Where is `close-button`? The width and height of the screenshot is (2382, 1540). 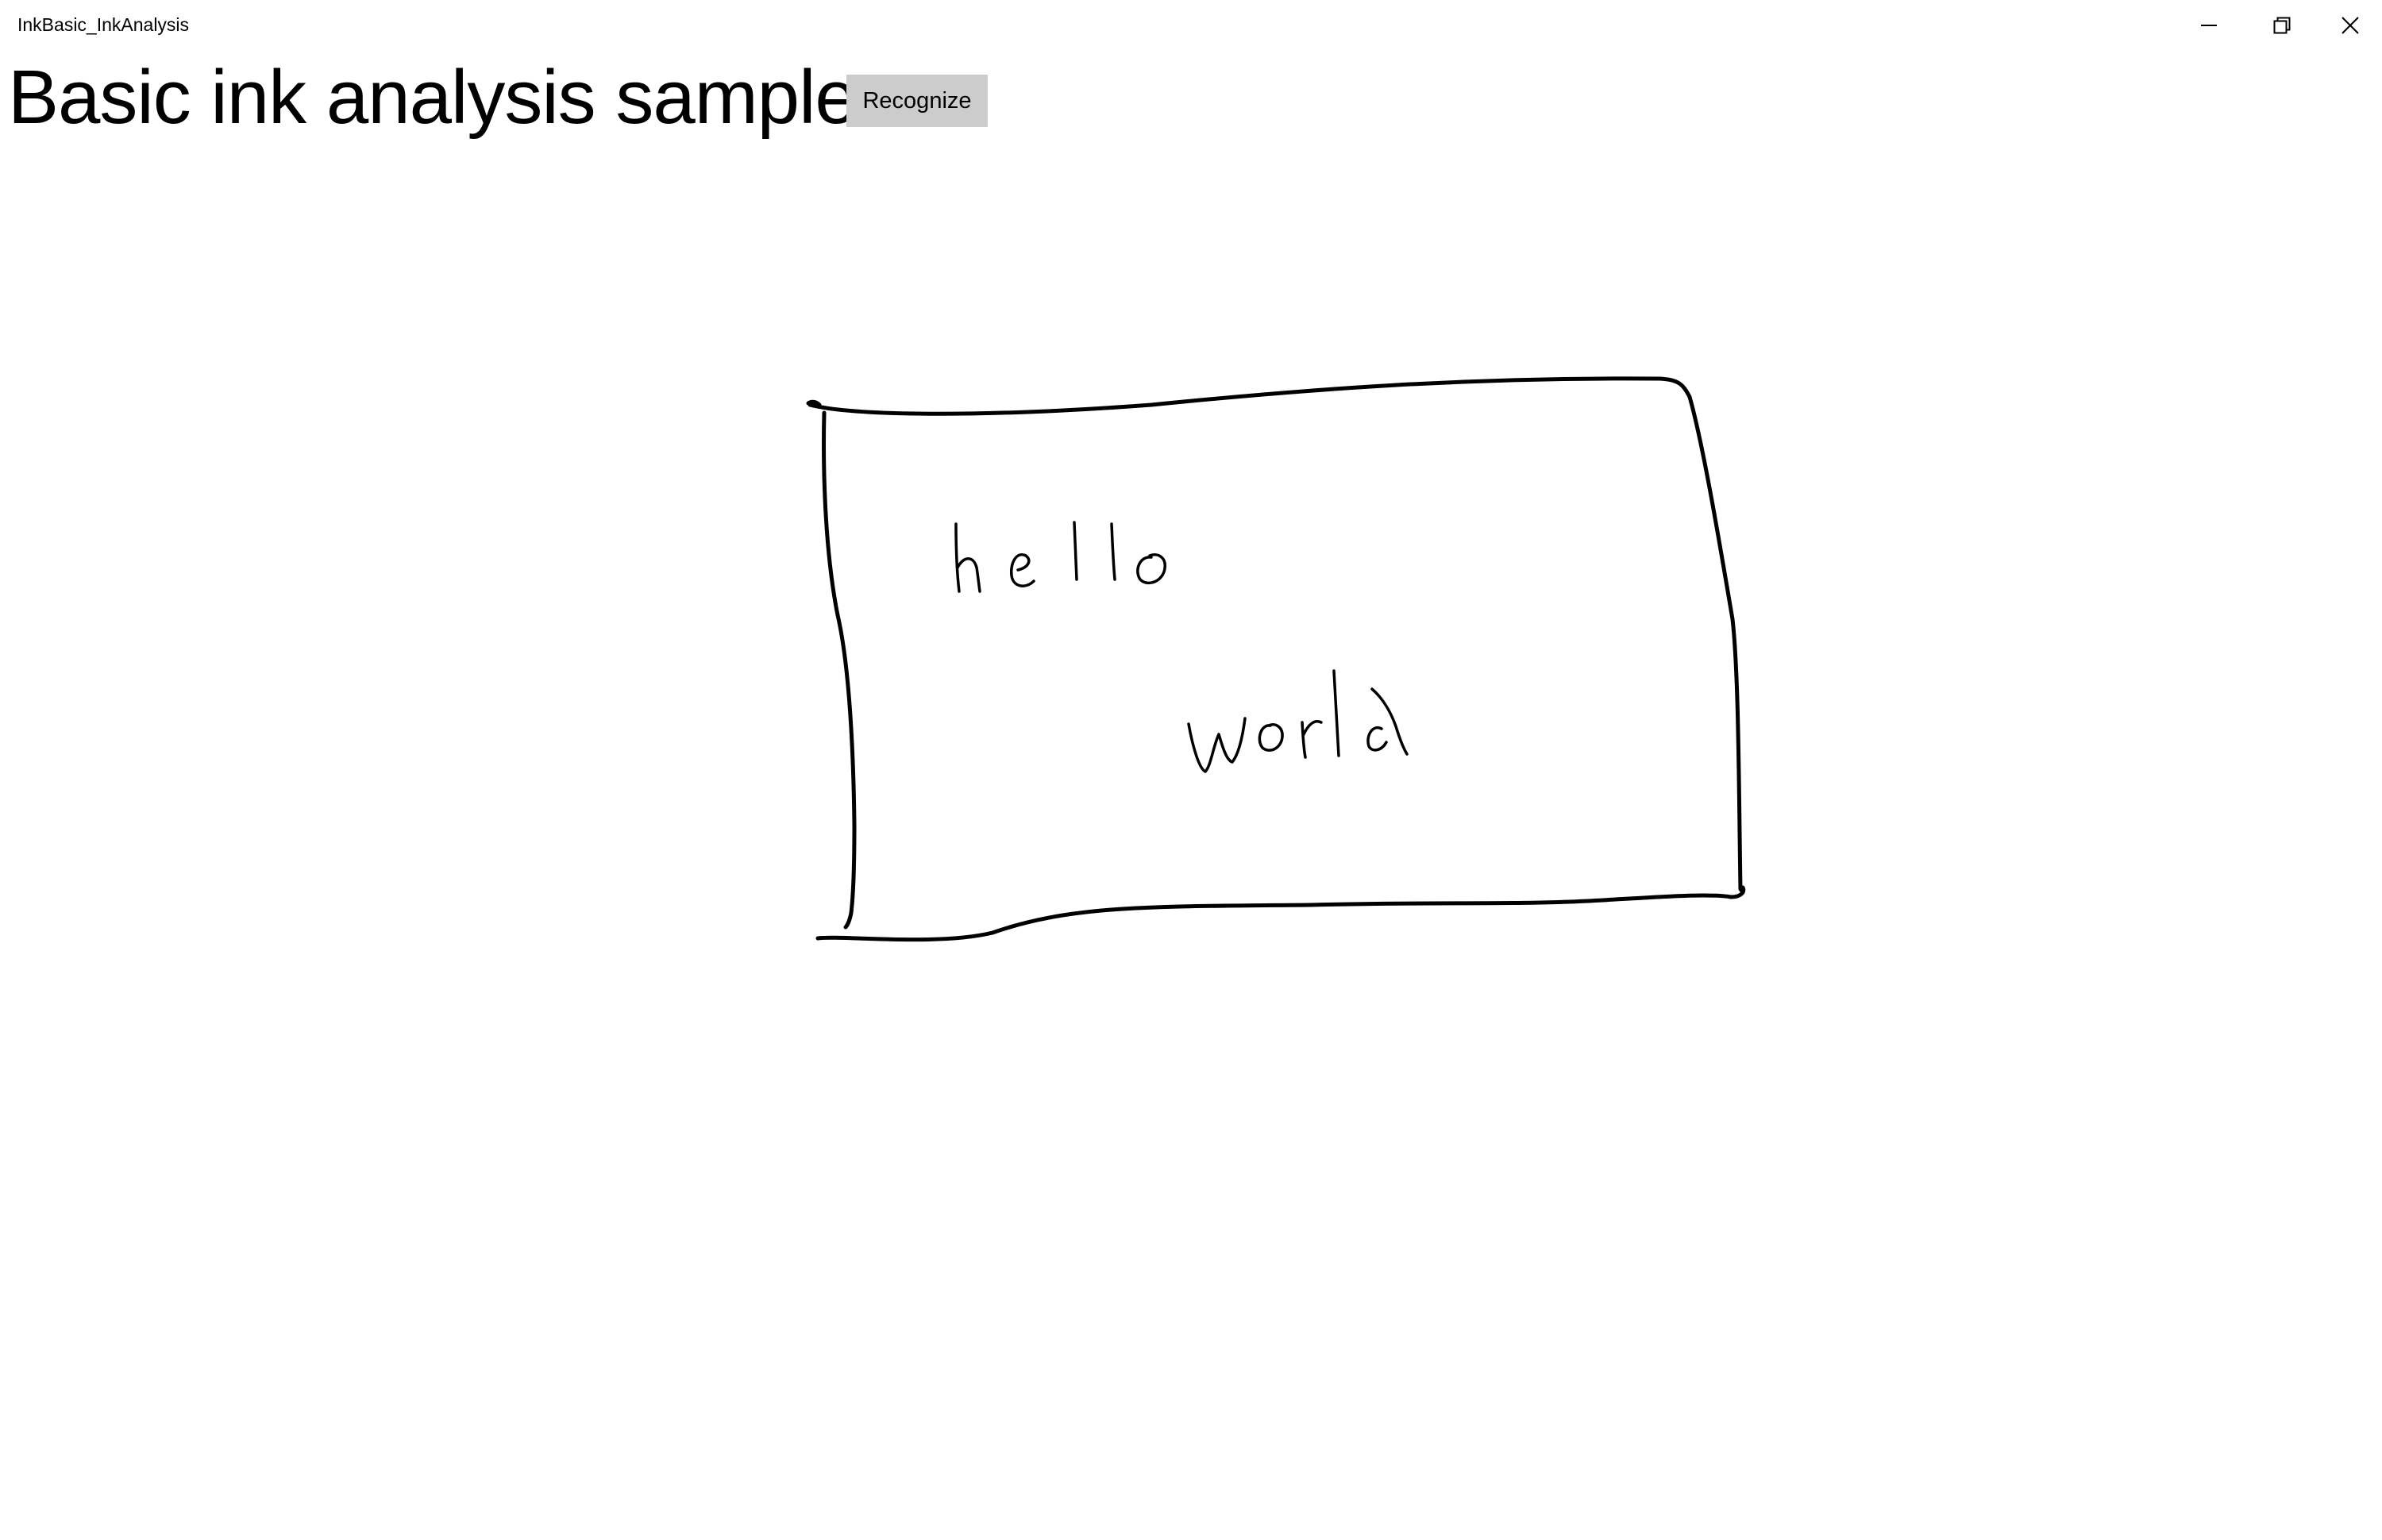 close-button is located at coordinates (2350, 26).